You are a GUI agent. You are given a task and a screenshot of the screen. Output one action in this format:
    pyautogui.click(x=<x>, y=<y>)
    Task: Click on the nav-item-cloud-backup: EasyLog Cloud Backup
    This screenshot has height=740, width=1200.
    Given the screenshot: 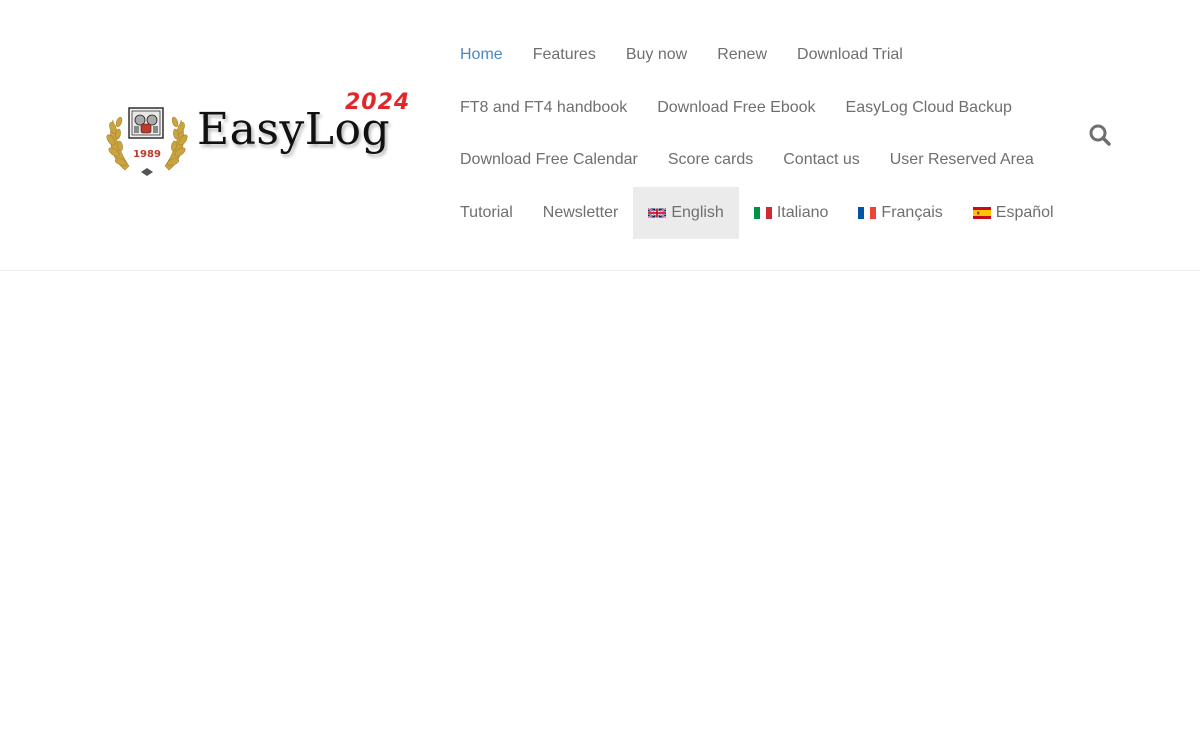 What is the action you would take?
    pyautogui.click(x=929, y=108)
    